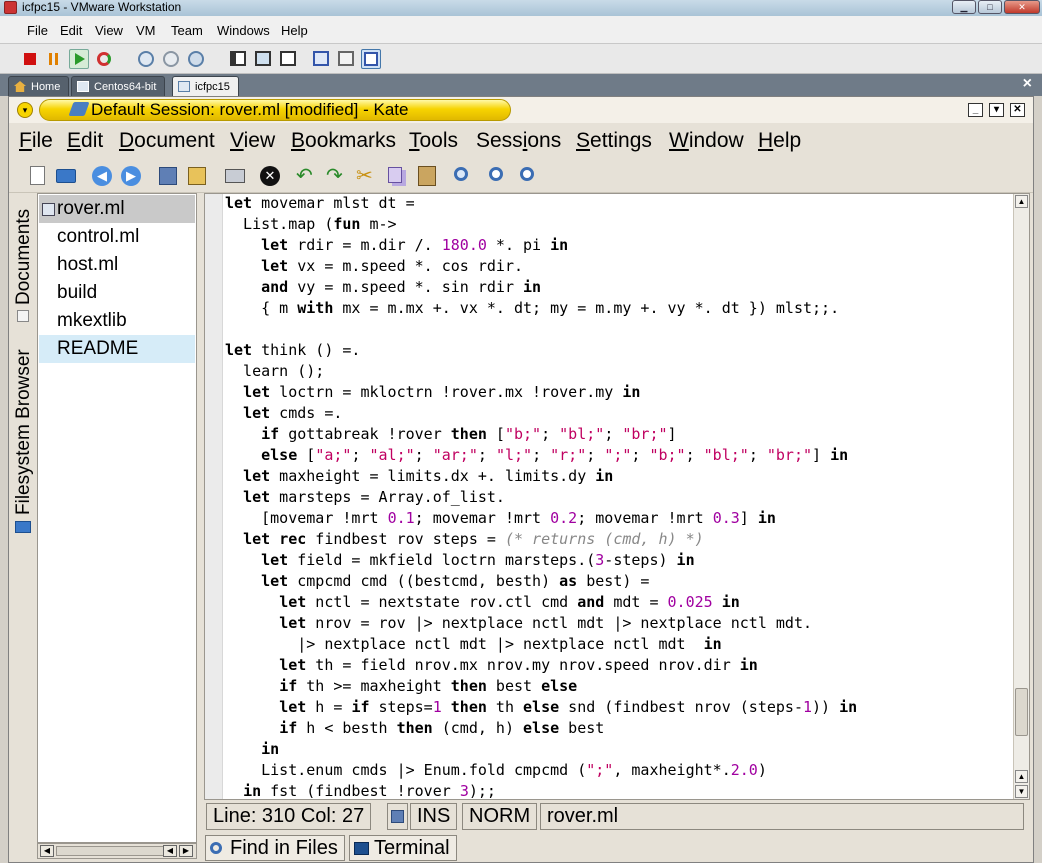 The width and height of the screenshot is (1042, 863). Describe the element at coordinates (294, 30) in the screenshot. I see `vmware-menu-help: Help` at that location.